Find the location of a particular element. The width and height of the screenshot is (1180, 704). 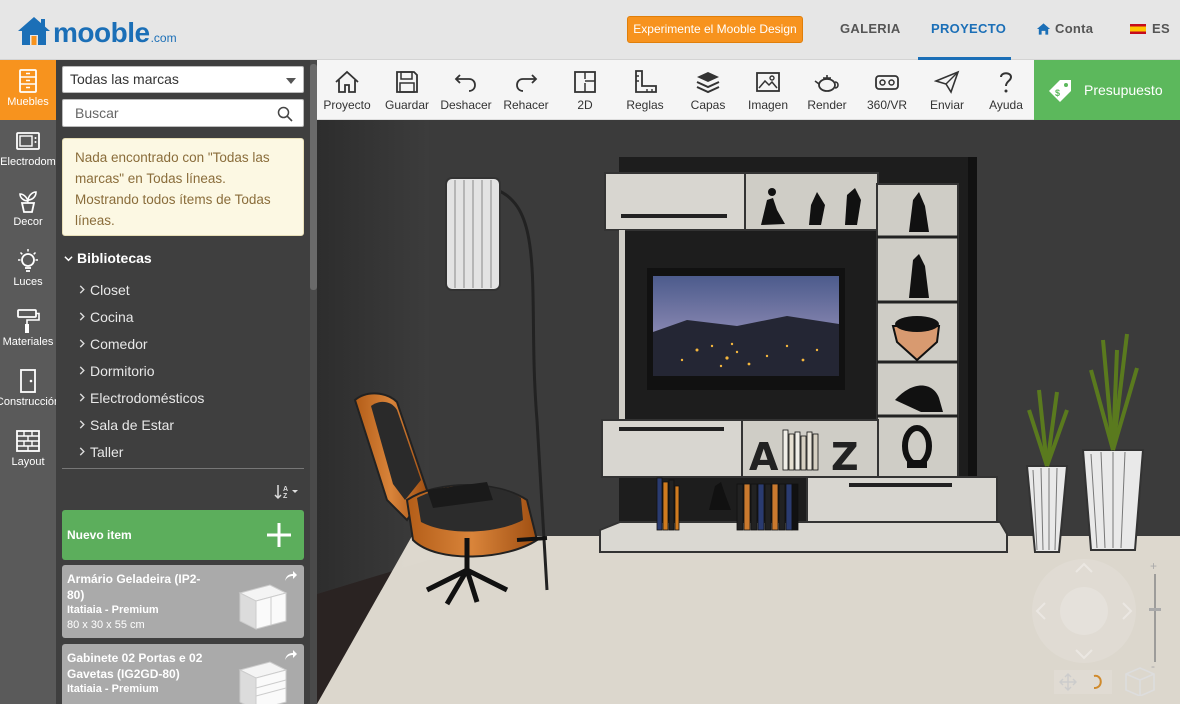

category-electrodomesticos: Electrodom is located at coordinates (28, 150).